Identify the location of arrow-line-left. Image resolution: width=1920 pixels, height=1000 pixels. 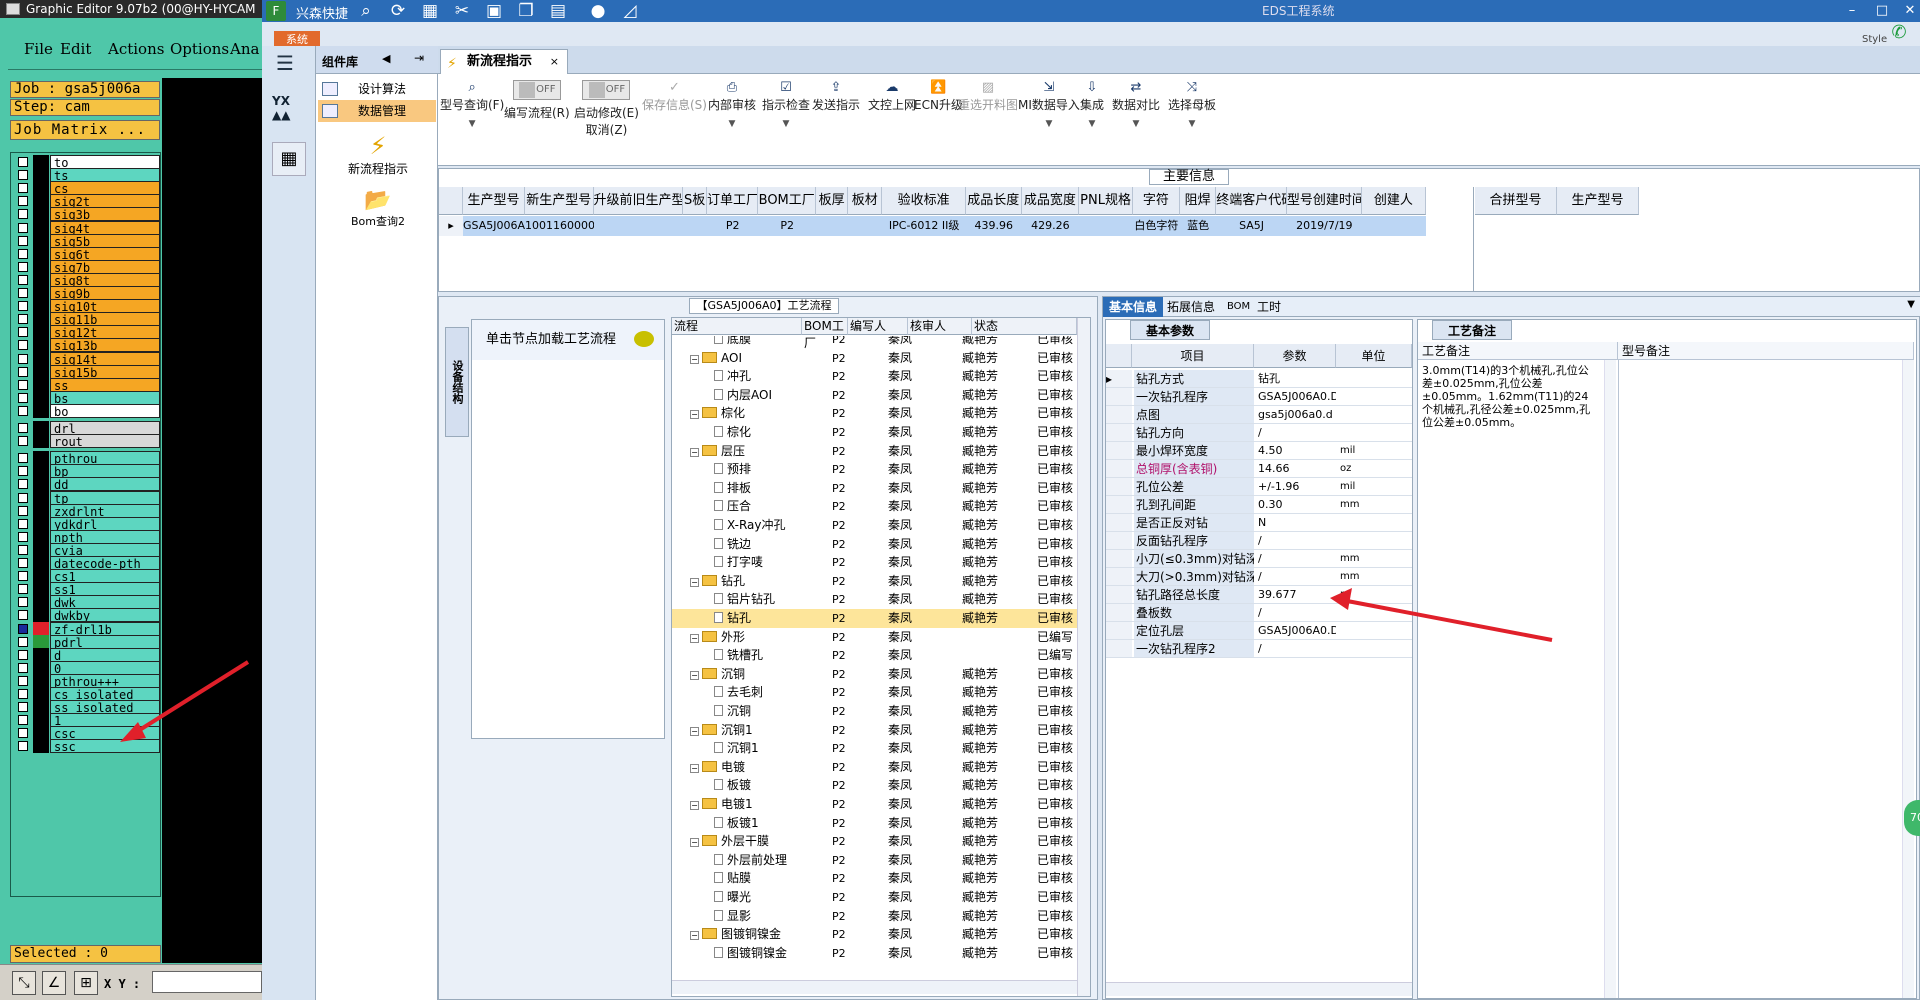
(189, 699).